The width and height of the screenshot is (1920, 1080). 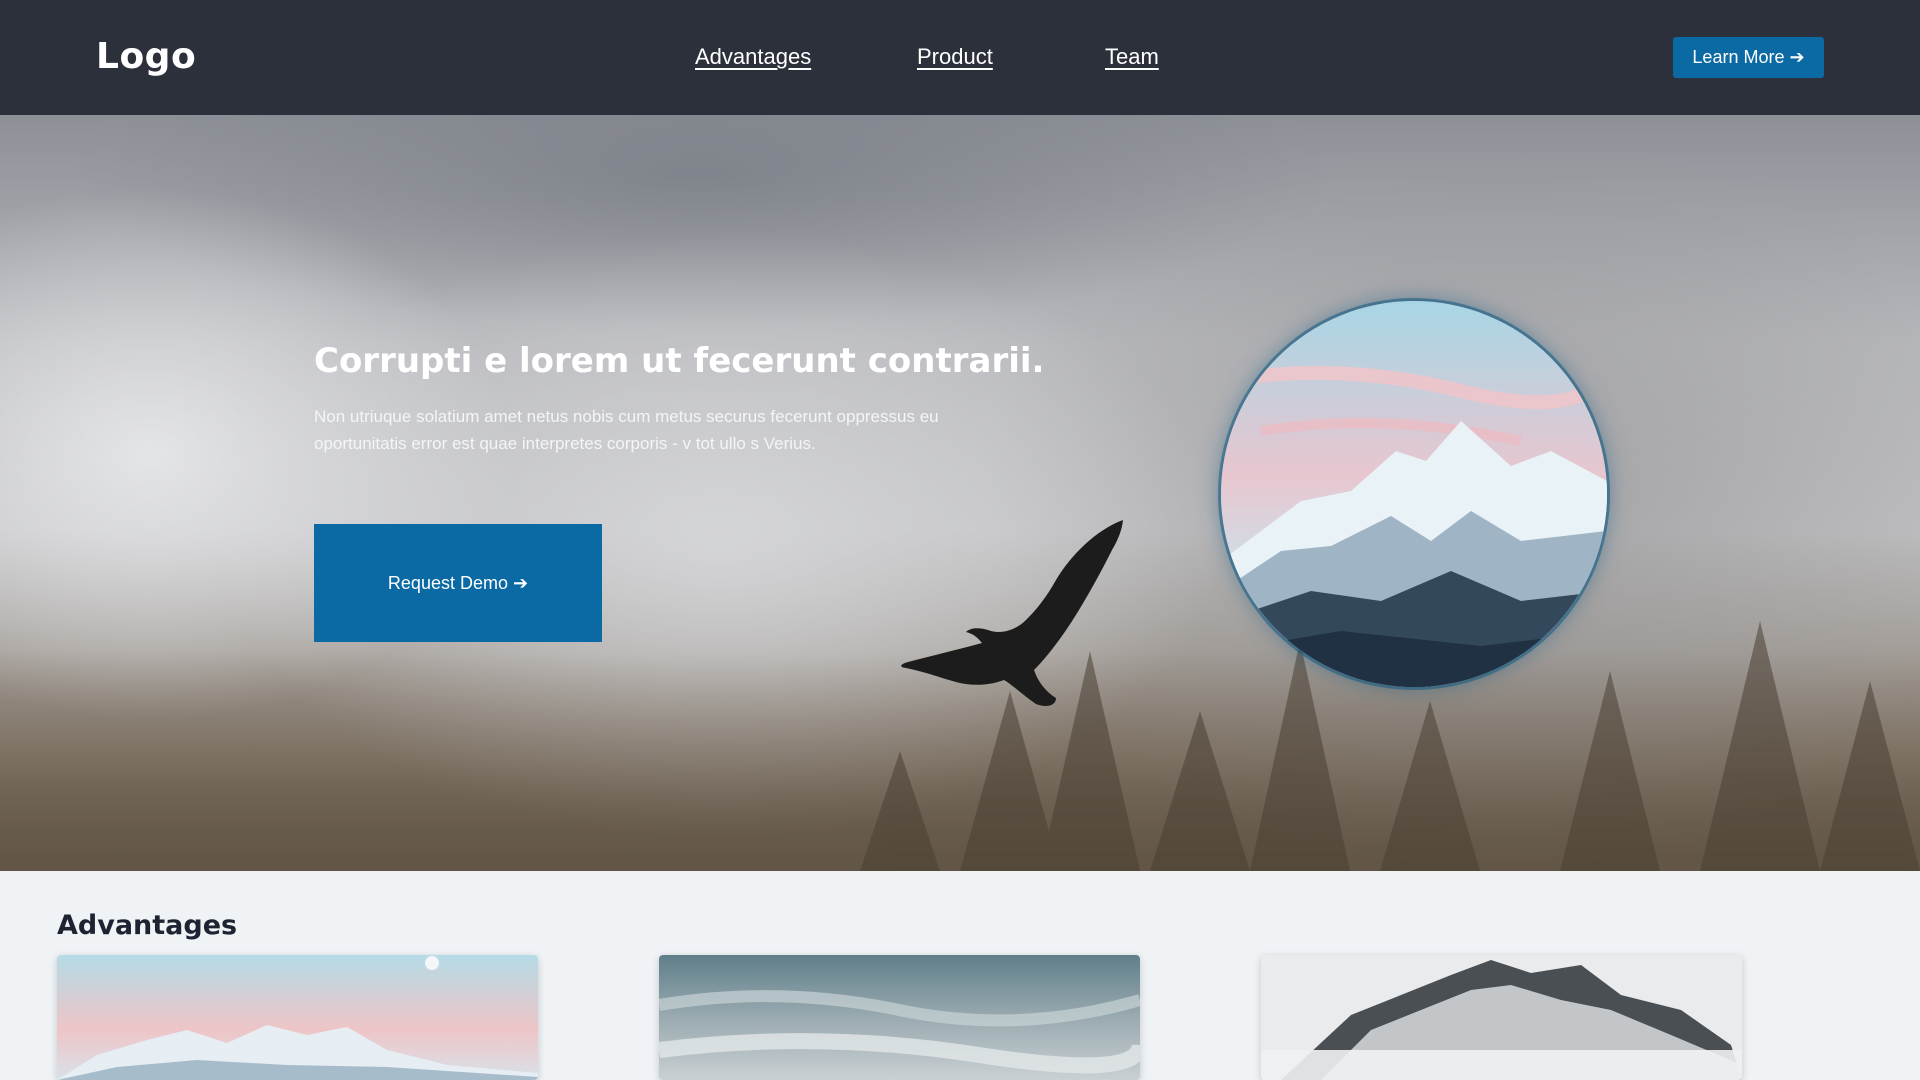 I want to click on mountain-photo-circle, so click(x=1414, y=494).